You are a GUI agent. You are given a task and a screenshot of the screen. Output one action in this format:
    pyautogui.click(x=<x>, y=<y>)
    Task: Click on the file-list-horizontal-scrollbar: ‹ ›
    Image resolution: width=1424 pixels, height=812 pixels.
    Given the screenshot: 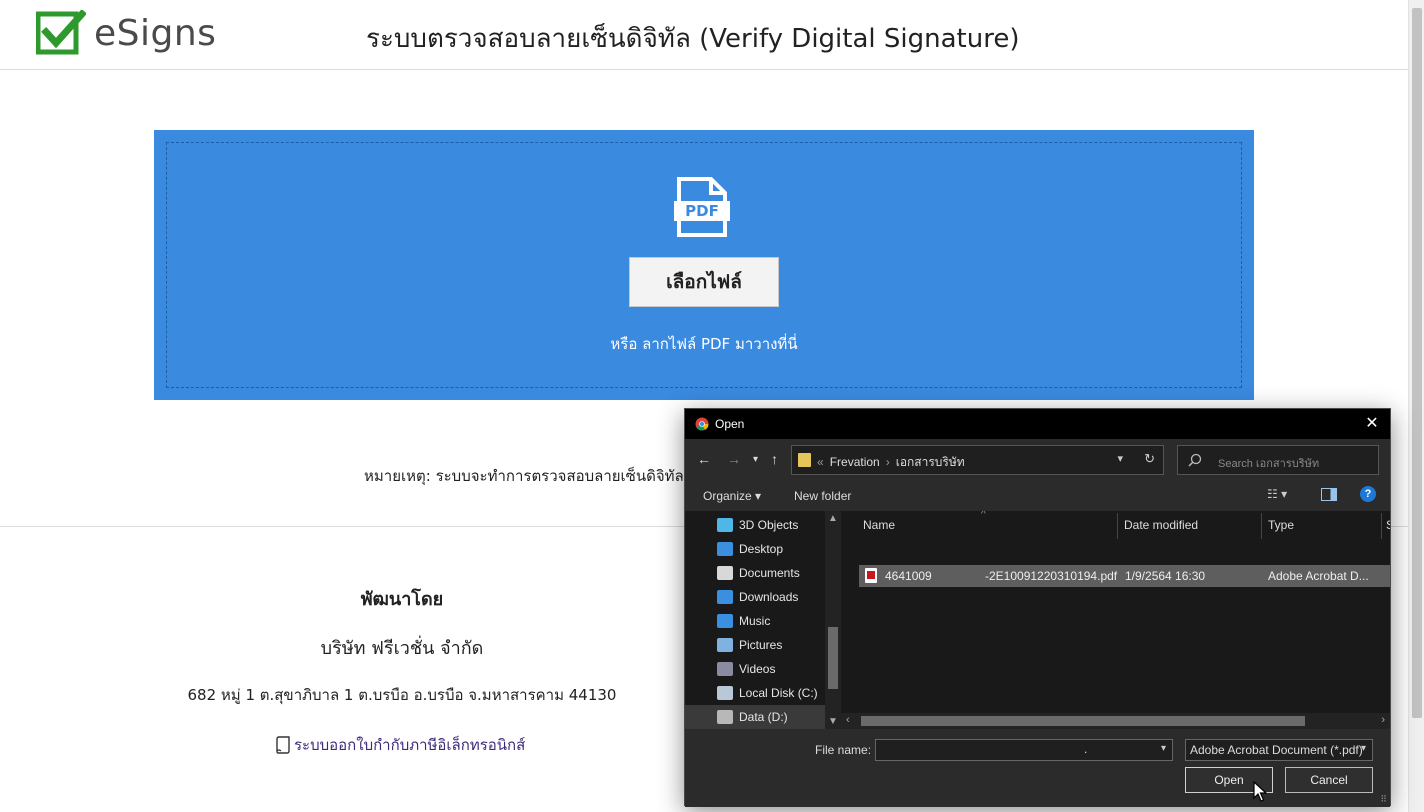 What is the action you would take?
    pyautogui.click(x=1115, y=721)
    